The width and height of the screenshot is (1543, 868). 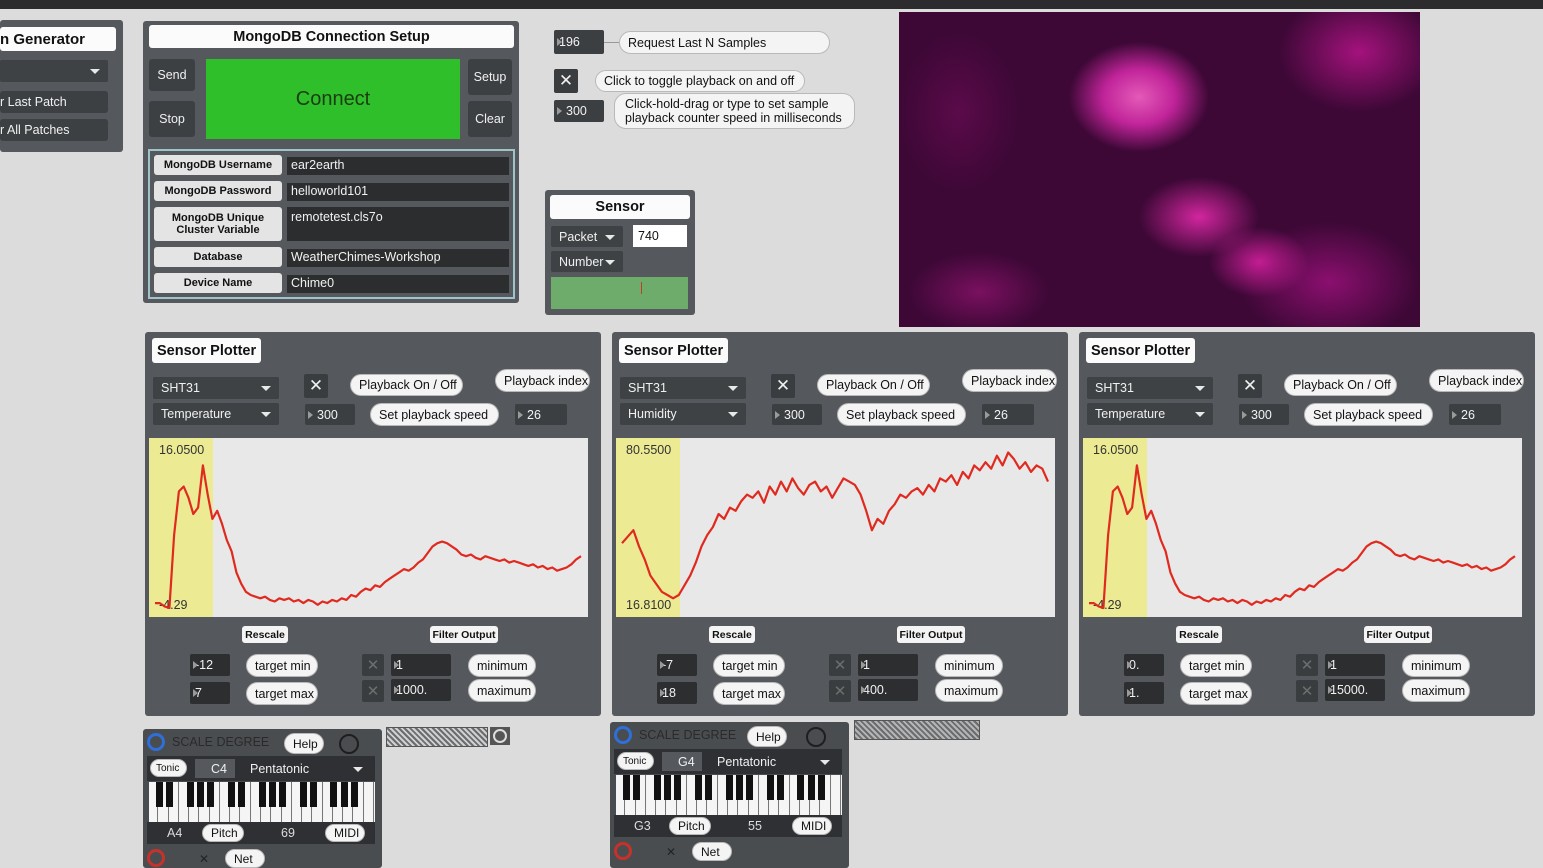 What do you see at coordinates (1144, 665) in the screenshot?
I see `target-min-box: 0.` at bounding box center [1144, 665].